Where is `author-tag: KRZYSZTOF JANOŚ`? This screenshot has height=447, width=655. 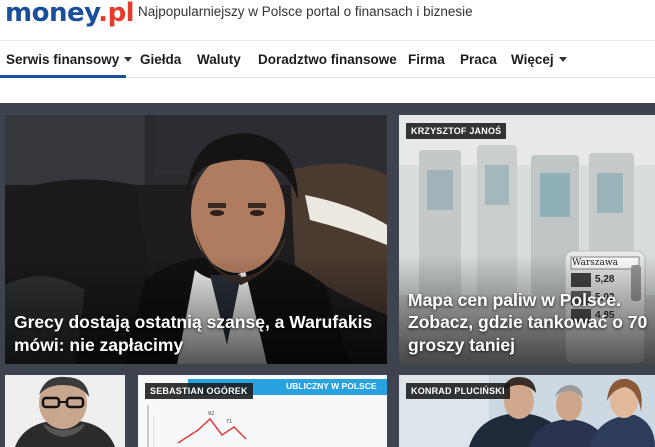 author-tag: KRZYSZTOF JANOŚ is located at coordinates (456, 131).